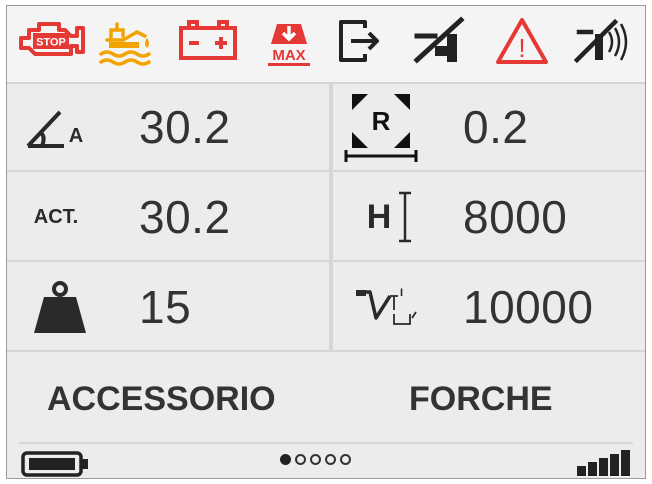  What do you see at coordinates (604, 41) in the screenshot?
I see `sensor-signal-icon` at bounding box center [604, 41].